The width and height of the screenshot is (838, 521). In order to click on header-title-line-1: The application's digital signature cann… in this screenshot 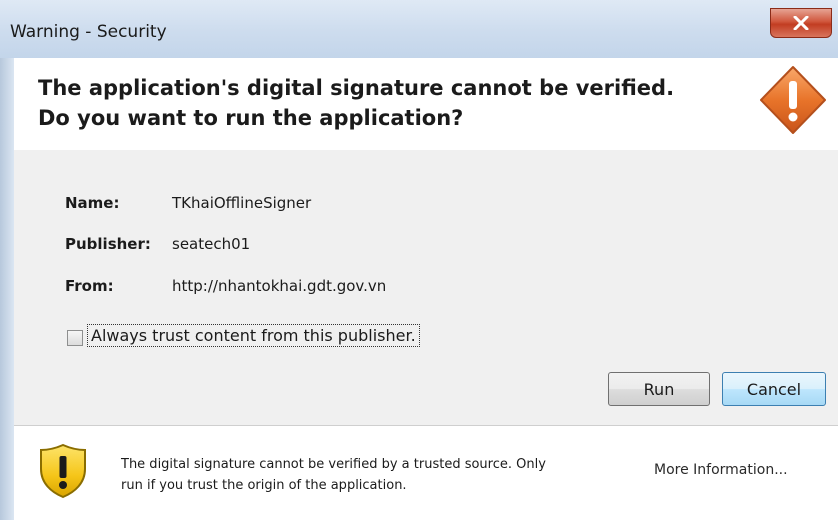, I will do `click(356, 88)`.